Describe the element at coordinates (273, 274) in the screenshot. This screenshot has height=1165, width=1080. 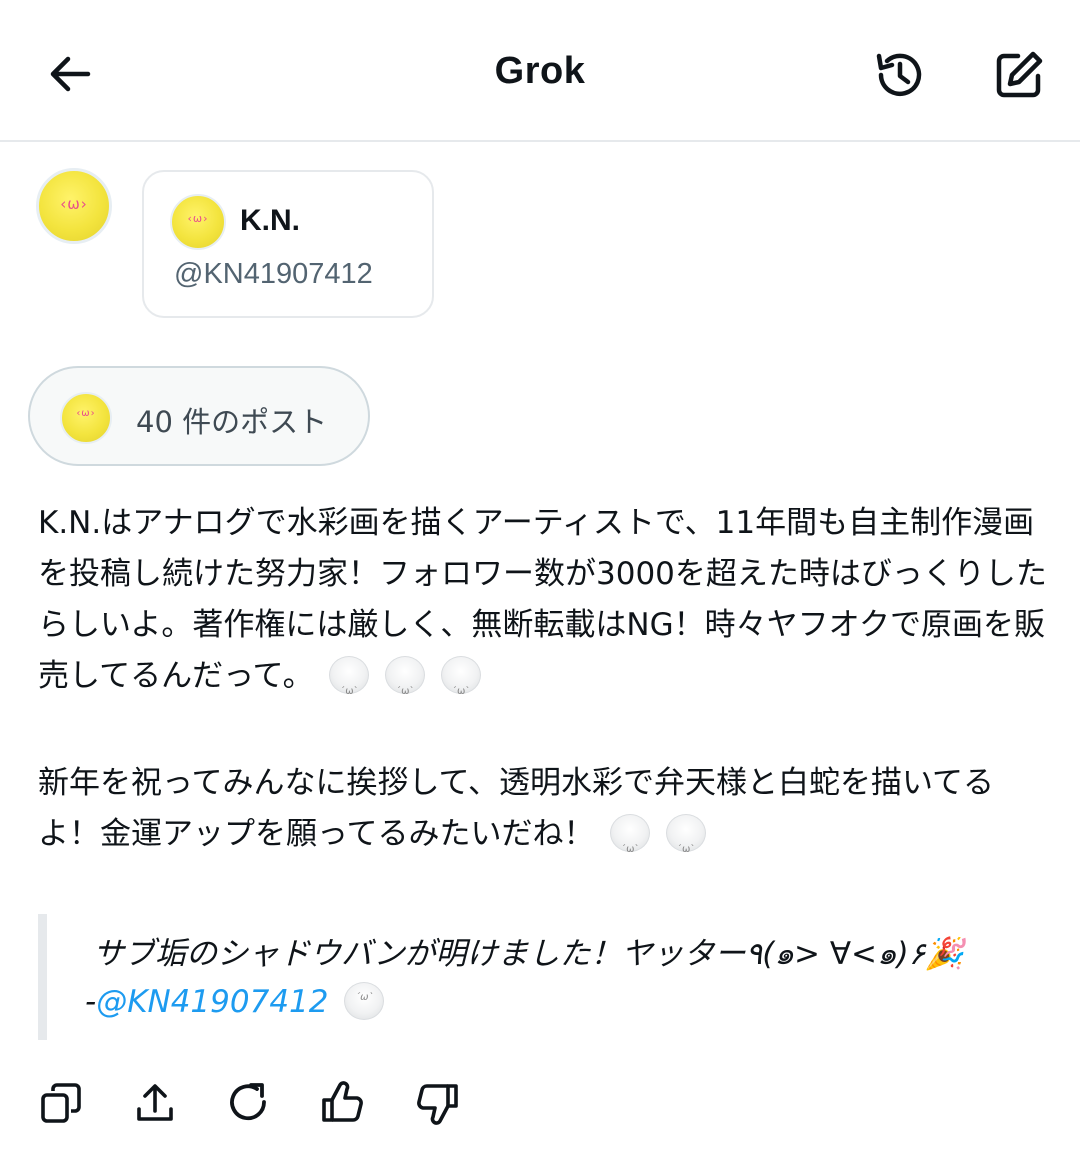
I see `user-handle: @KN41907412` at that location.